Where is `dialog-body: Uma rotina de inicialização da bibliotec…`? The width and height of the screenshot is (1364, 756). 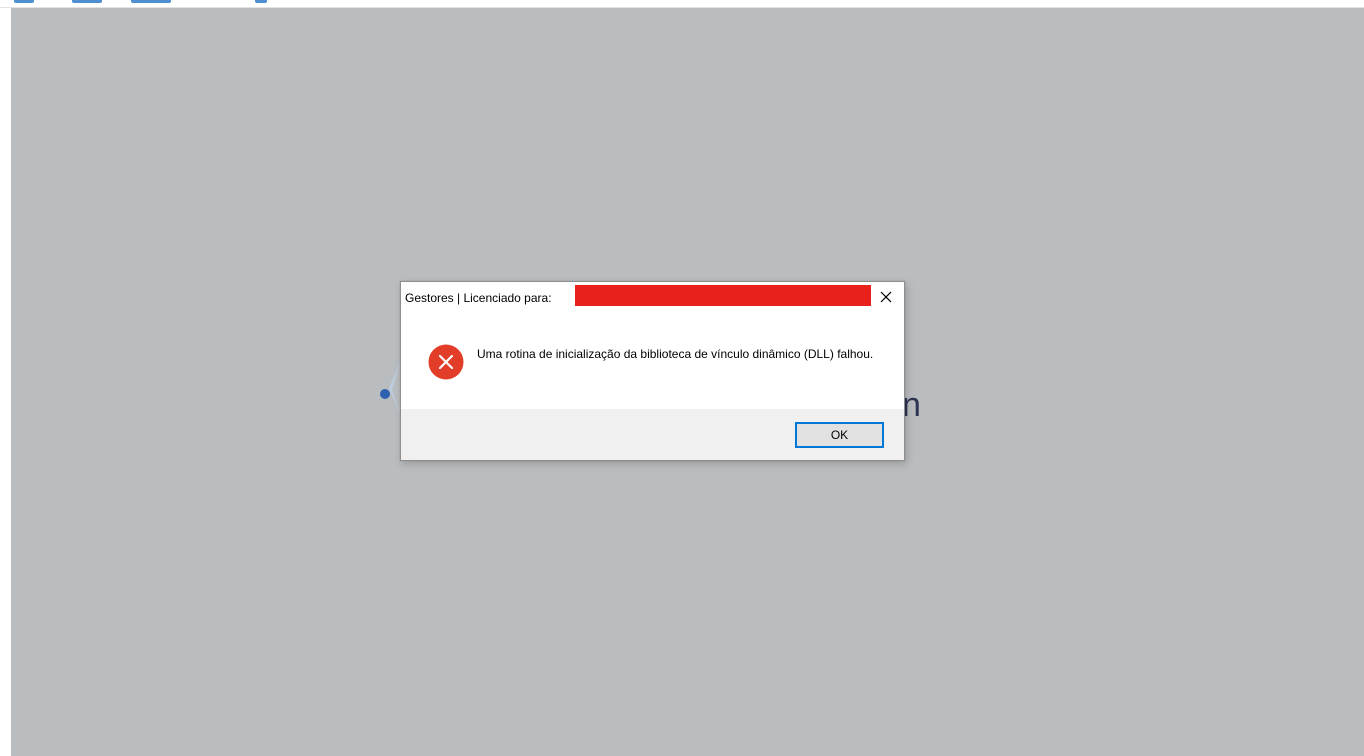 dialog-body: Uma rotina de inicialização da bibliotec… is located at coordinates (652, 360).